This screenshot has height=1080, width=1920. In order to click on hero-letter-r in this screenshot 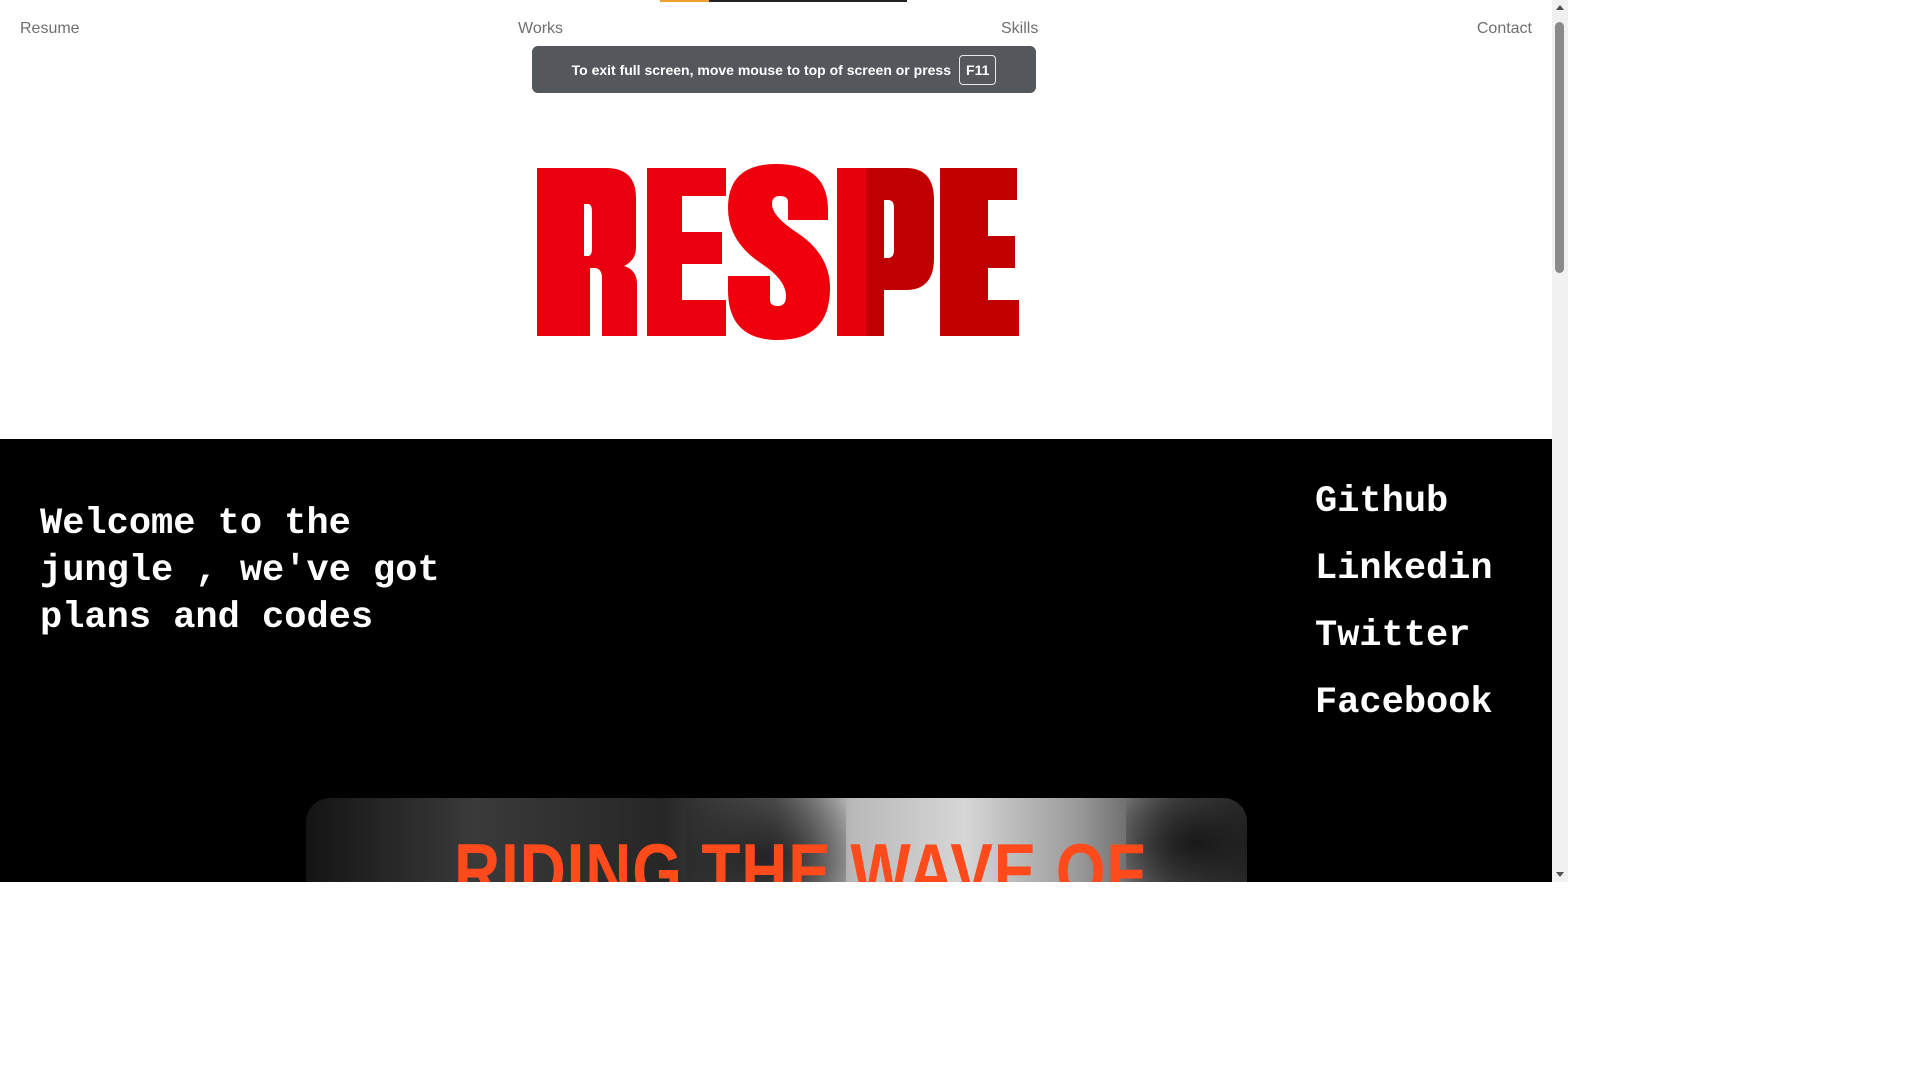, I will do `click(587, 252)`.